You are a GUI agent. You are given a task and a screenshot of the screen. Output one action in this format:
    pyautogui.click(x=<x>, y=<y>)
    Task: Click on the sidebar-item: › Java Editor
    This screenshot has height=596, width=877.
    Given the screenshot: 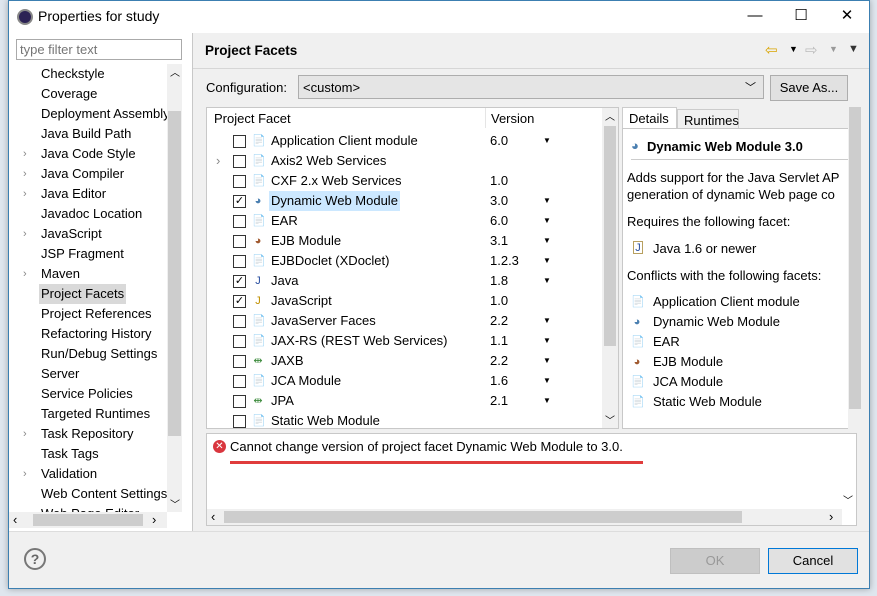 What is the action you would take?
    pyautogui.click(x=88, y=194)
    